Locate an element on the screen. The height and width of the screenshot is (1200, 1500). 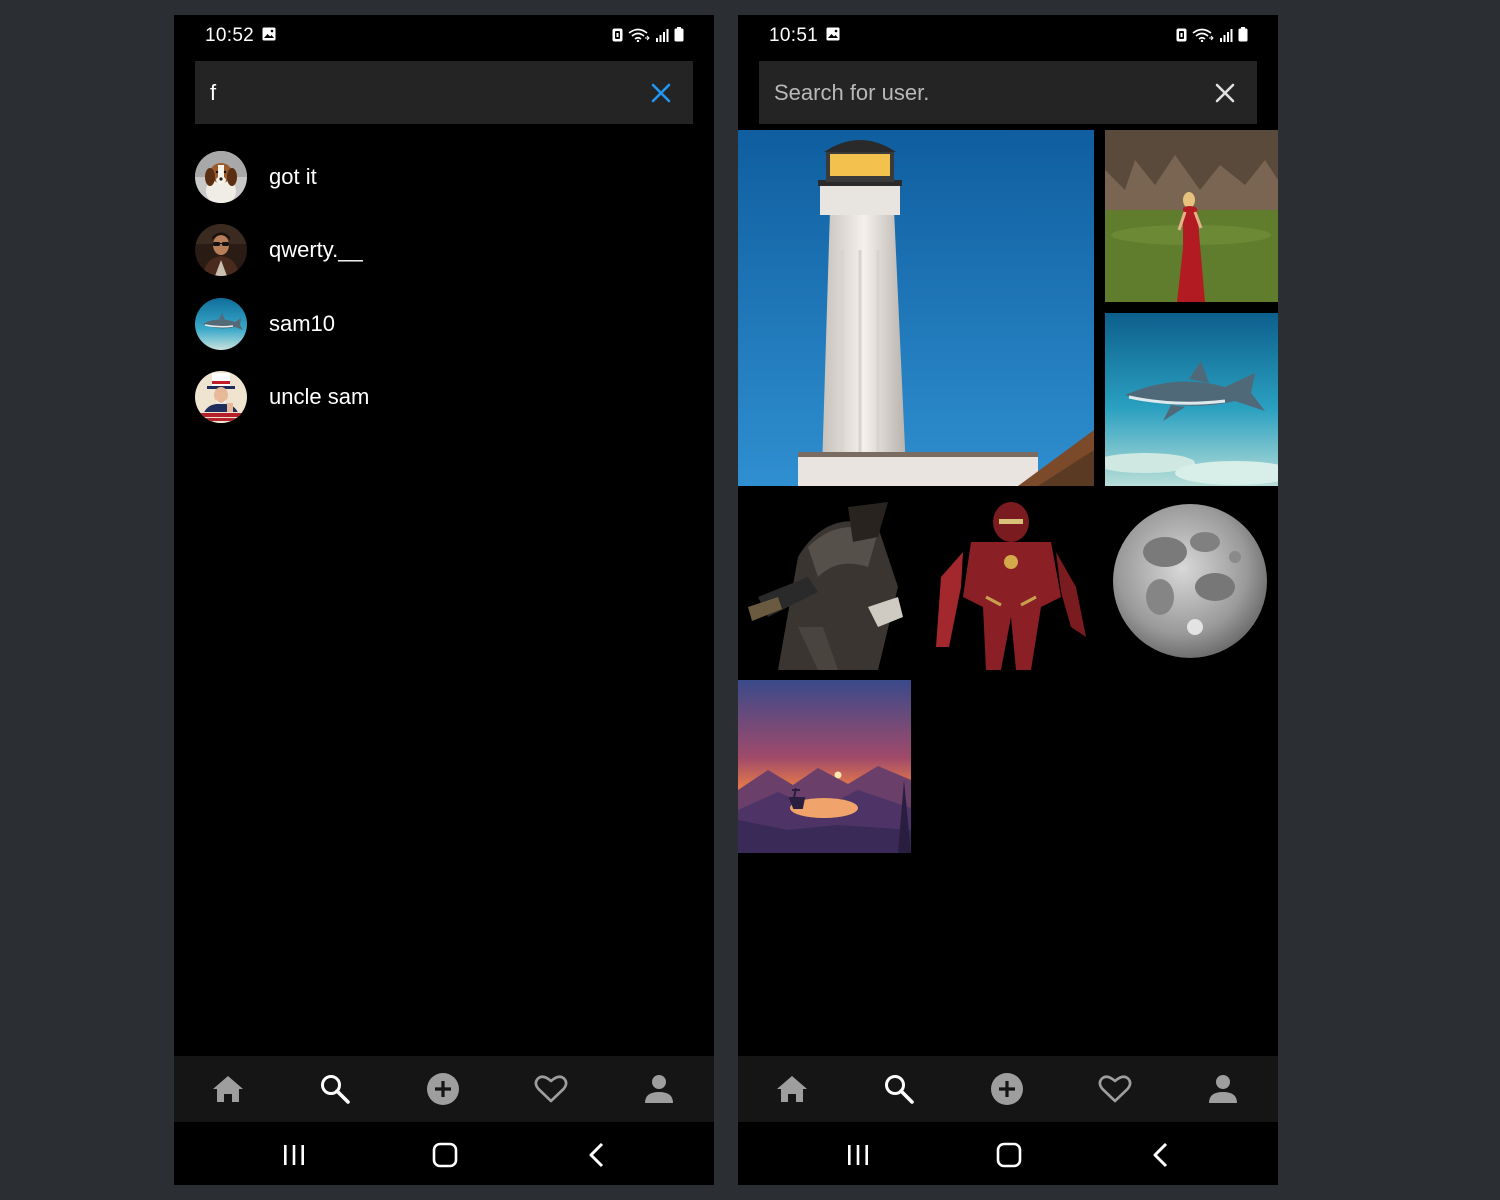
list-item: got it is located at coordinates (454, 177).